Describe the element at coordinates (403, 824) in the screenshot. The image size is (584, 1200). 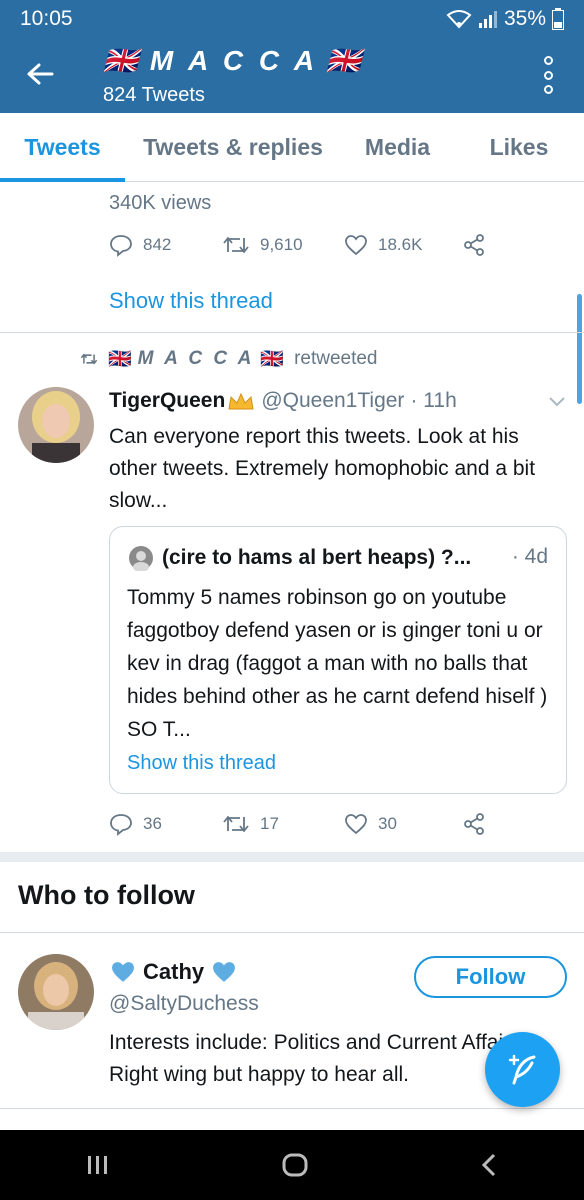
I see `like-button: 30` at that location.